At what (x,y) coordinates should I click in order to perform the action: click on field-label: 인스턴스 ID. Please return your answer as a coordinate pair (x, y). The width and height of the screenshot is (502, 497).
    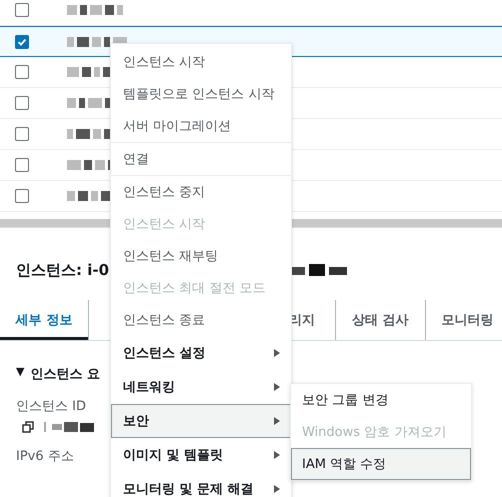
    Looking at the image, I should click on (51, 406).